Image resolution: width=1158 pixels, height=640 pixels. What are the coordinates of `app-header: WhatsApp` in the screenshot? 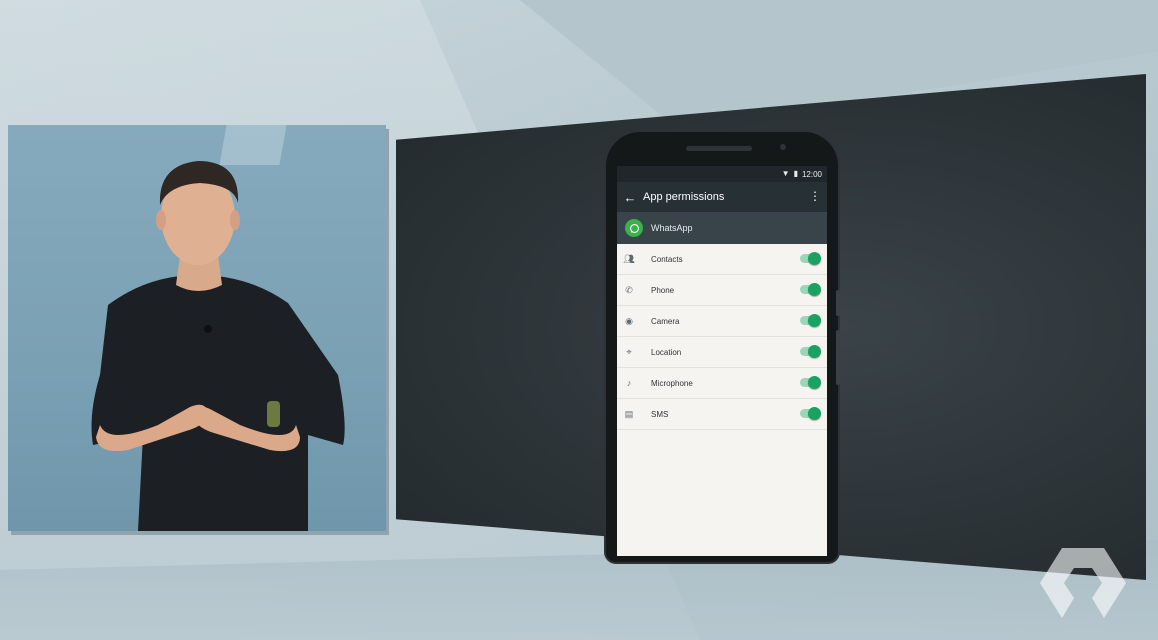 It's located at (722, 228).